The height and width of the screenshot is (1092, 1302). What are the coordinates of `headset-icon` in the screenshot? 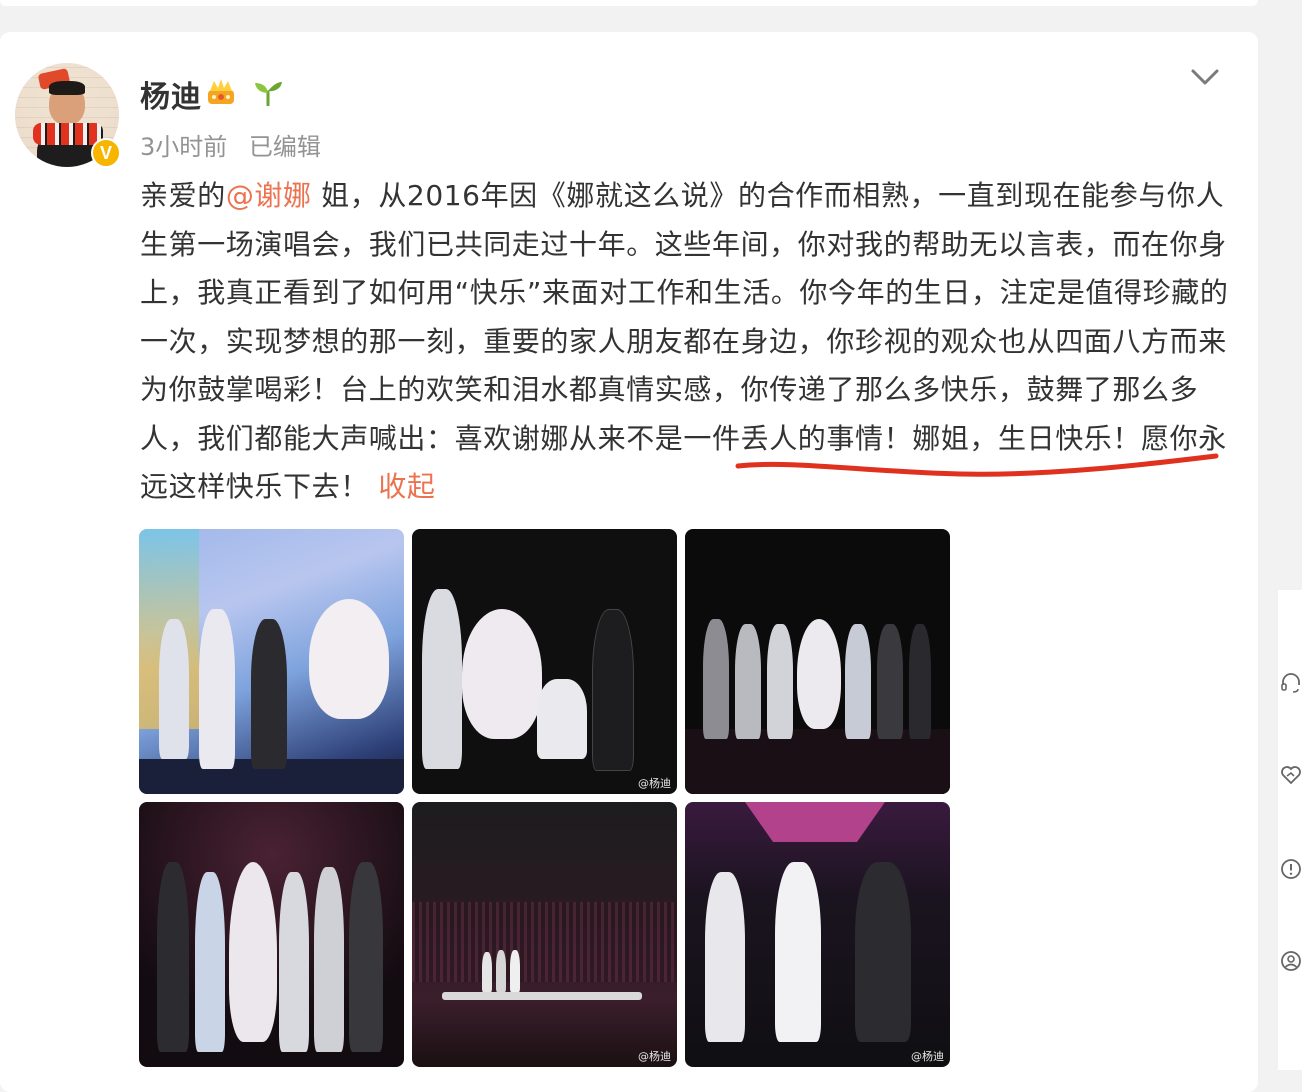 It's located at (1291, 683).